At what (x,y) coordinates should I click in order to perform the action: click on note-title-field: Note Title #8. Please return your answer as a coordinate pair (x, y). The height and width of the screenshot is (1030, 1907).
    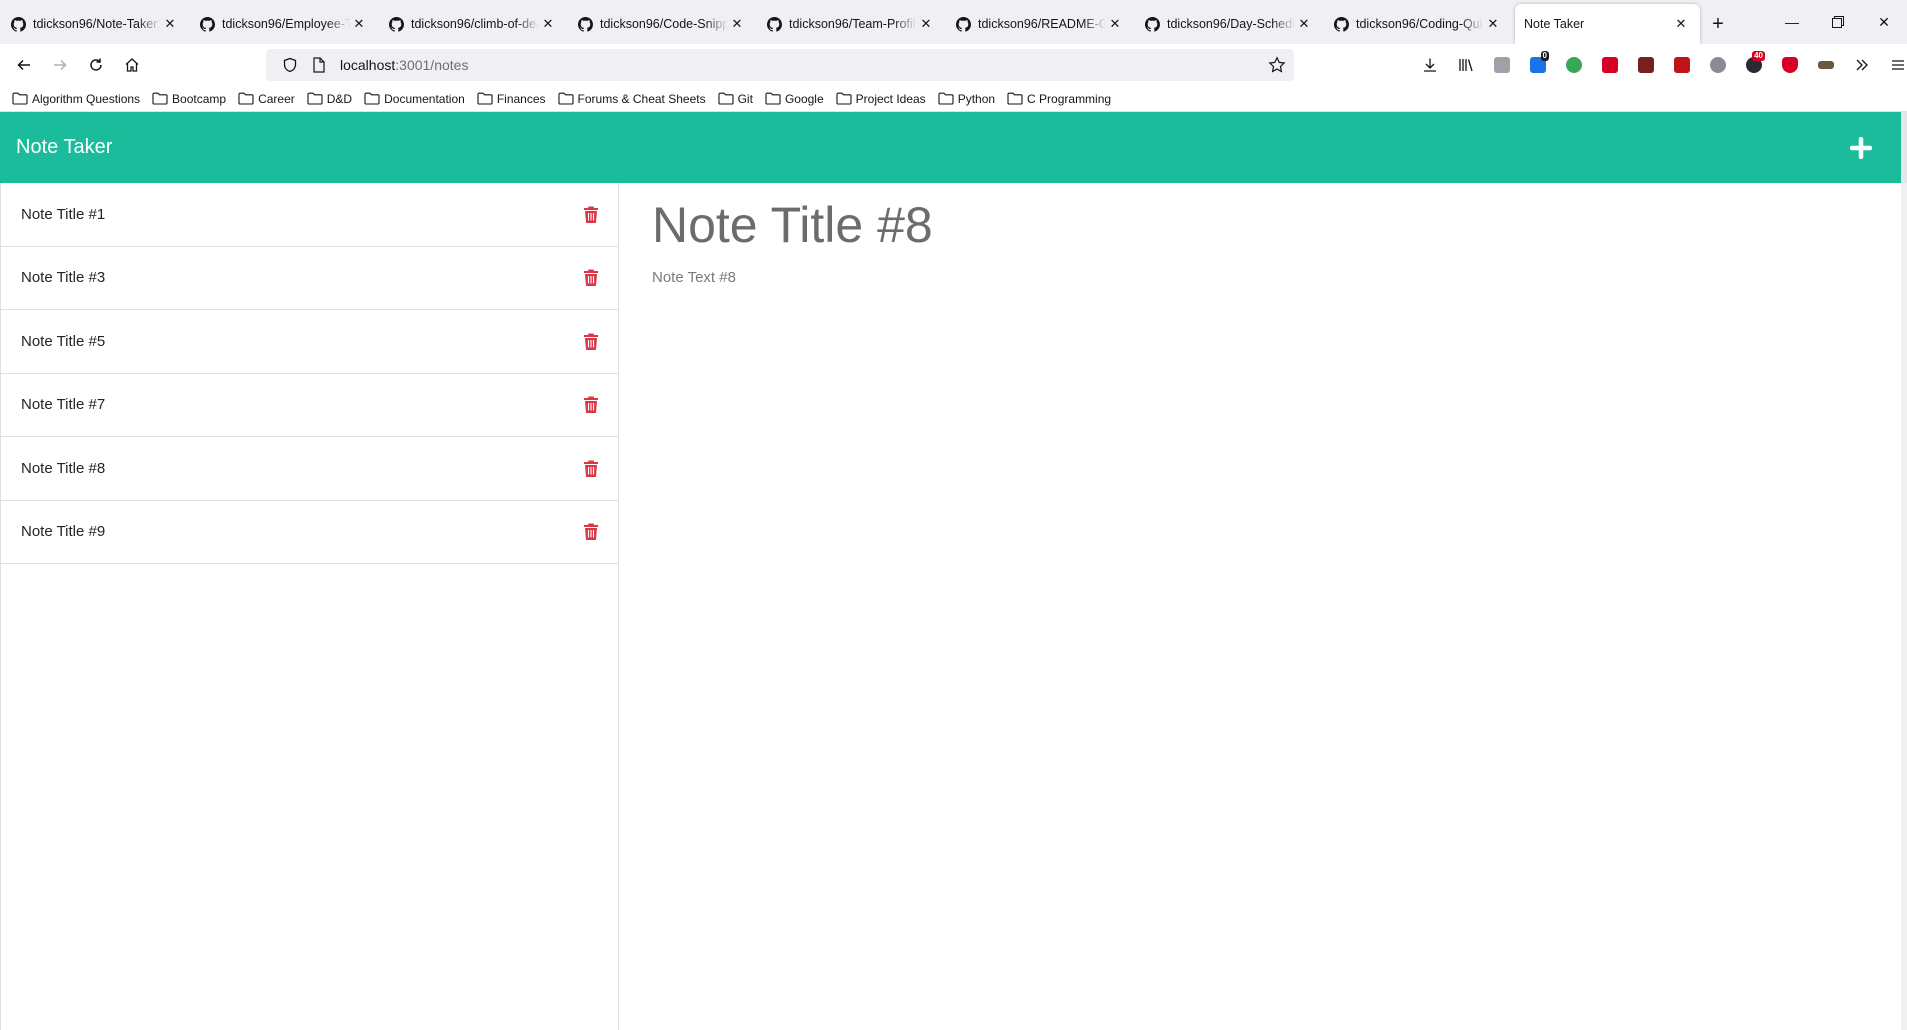
    Looking at the image, I should click on (1260, 225).